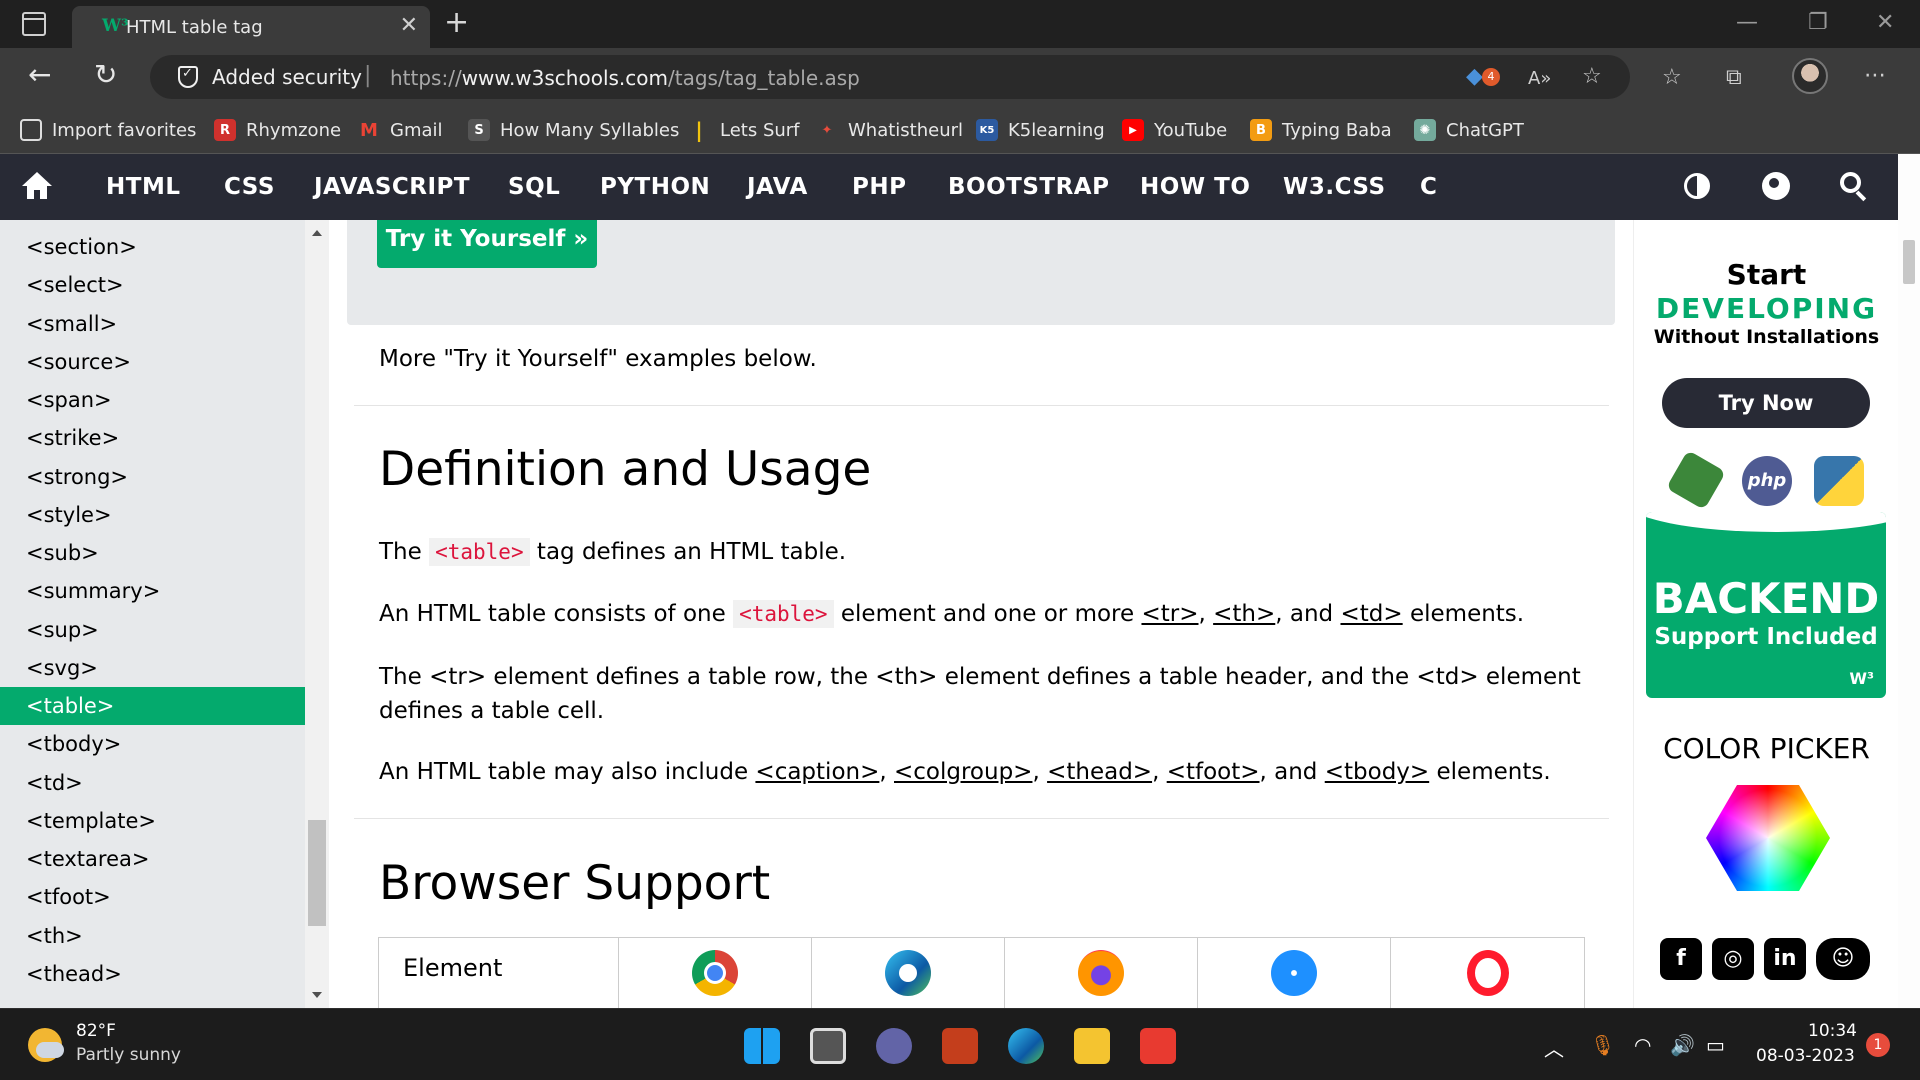  Describe the element at coordinates (152, 744) in the screenshot. I see `sidebar-item-tbody: <tbody>` at that location.